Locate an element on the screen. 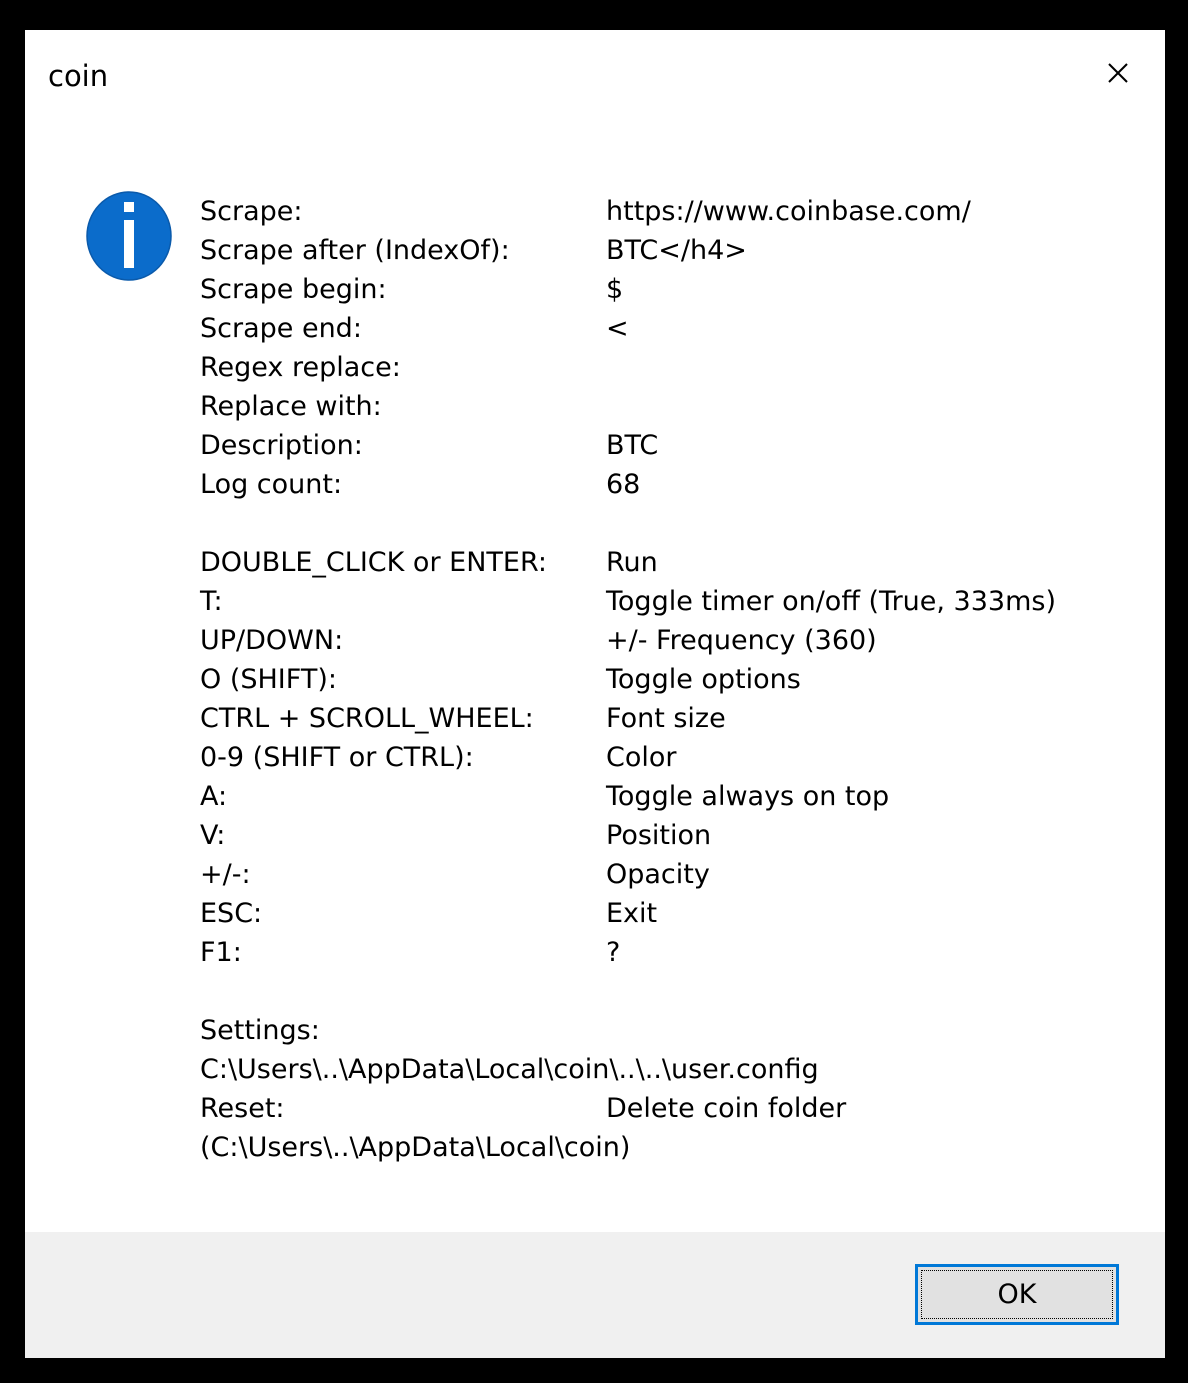 This screenshot has width=1188, height=1383. shortcut-row: V: Position is located at coordinates (628, 835).